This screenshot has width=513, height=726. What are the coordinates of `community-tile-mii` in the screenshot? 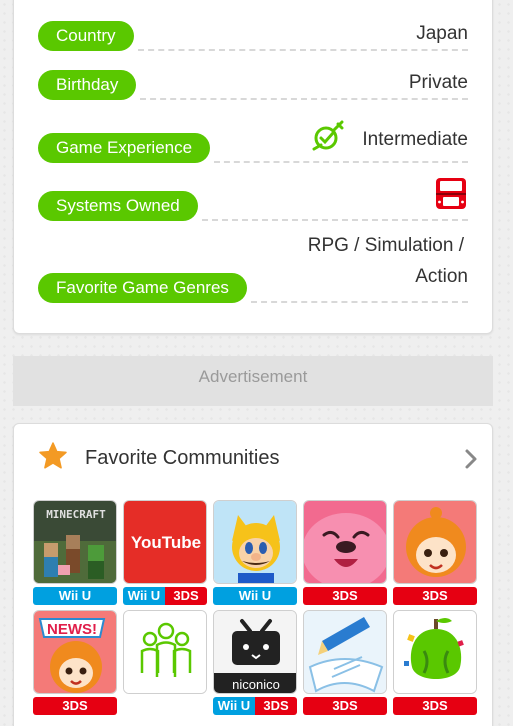 It's located at (165, 662).